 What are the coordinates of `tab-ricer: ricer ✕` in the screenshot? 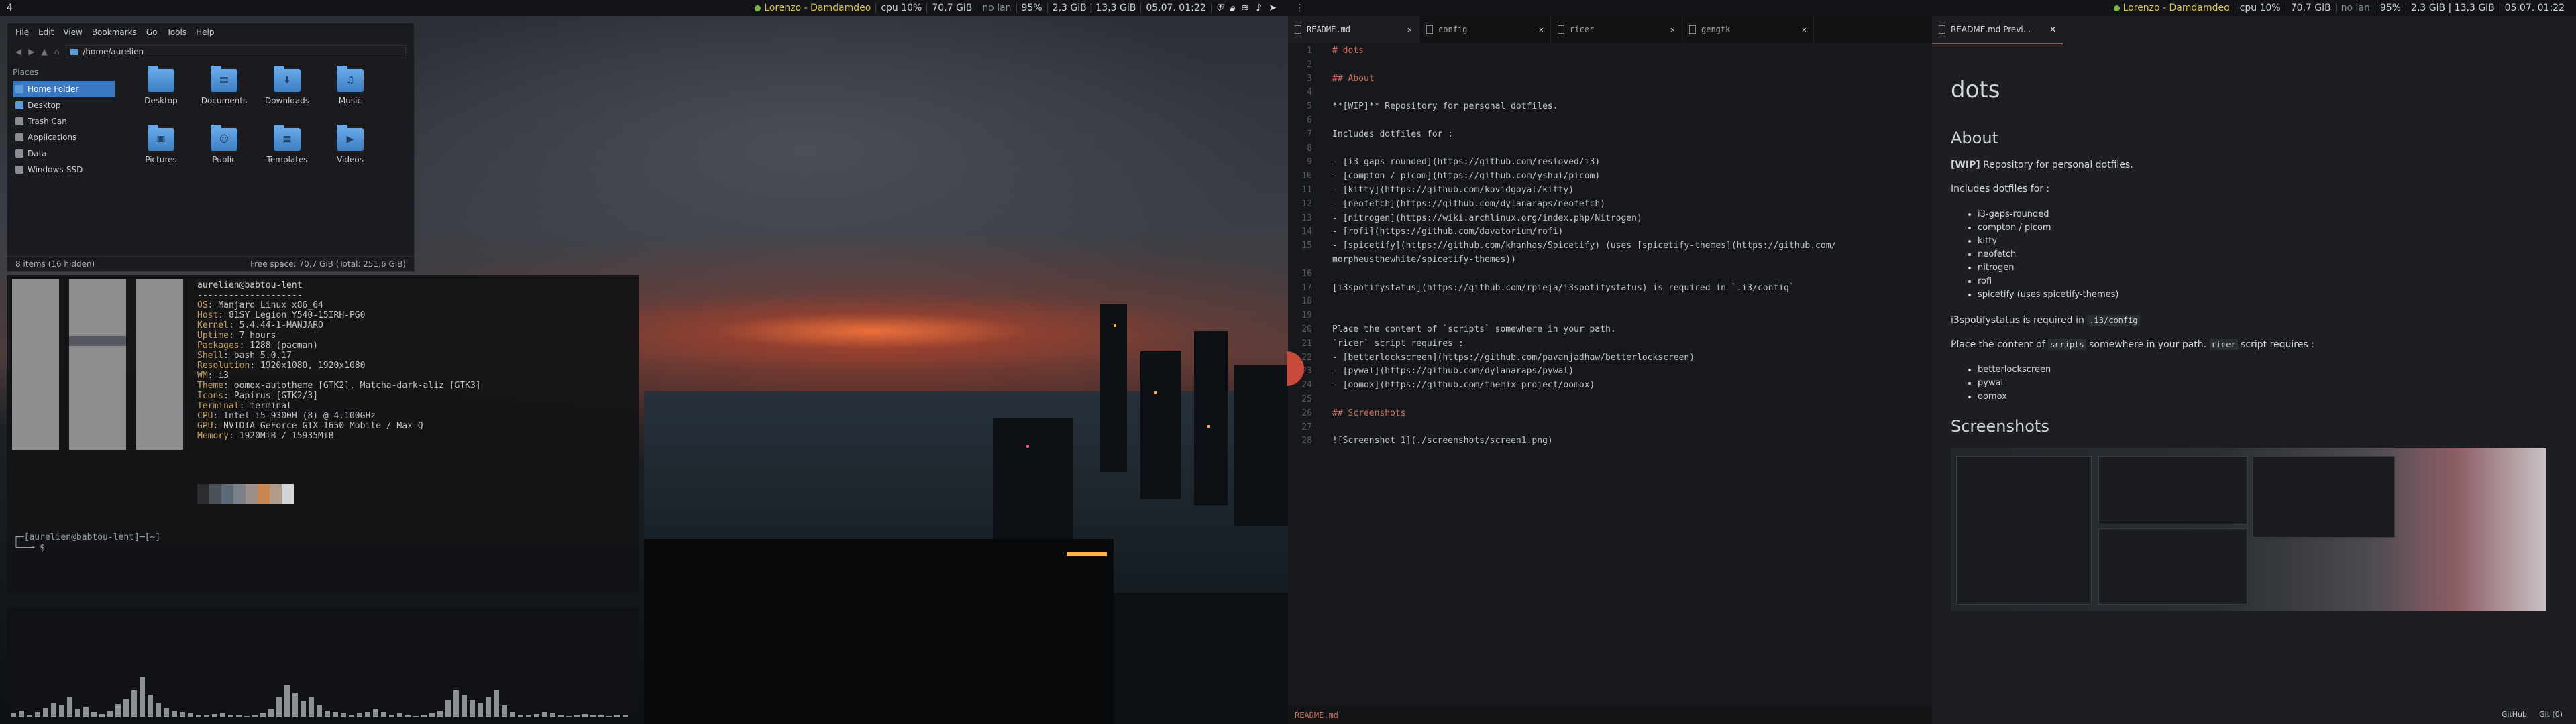 It's located at (1616, 29).